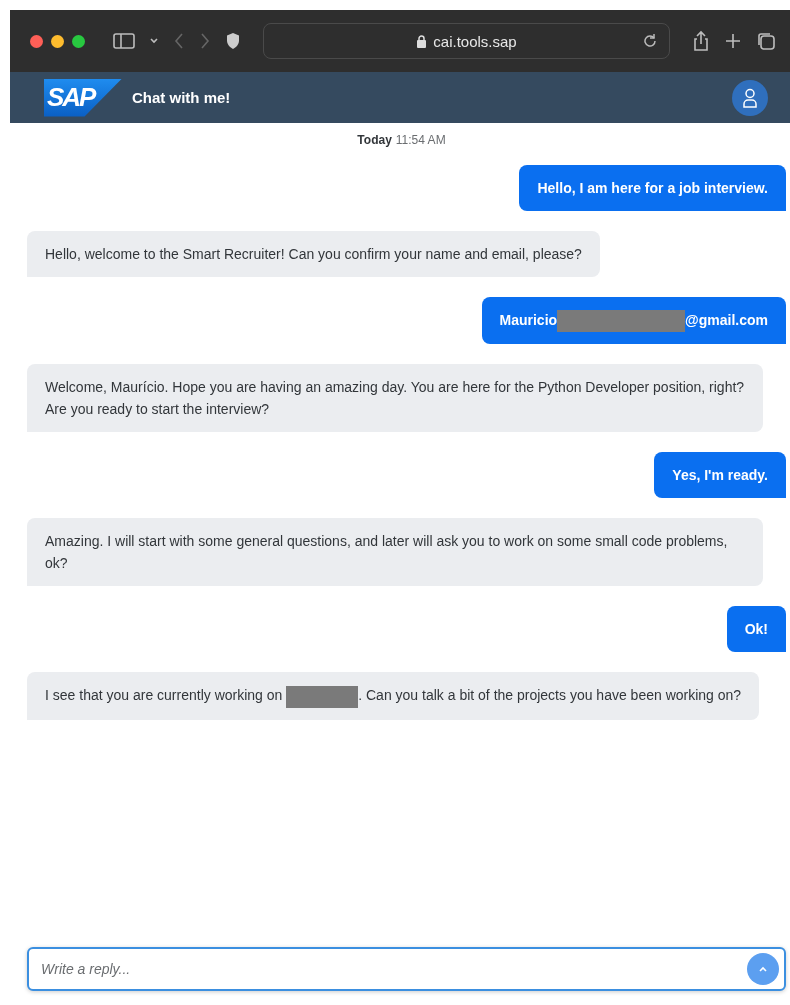 The image size is (790, 1005). What do you see at coordinates (733, 41) in the screenshot?
I see `plus-icon` at bounding box center [733, 41].